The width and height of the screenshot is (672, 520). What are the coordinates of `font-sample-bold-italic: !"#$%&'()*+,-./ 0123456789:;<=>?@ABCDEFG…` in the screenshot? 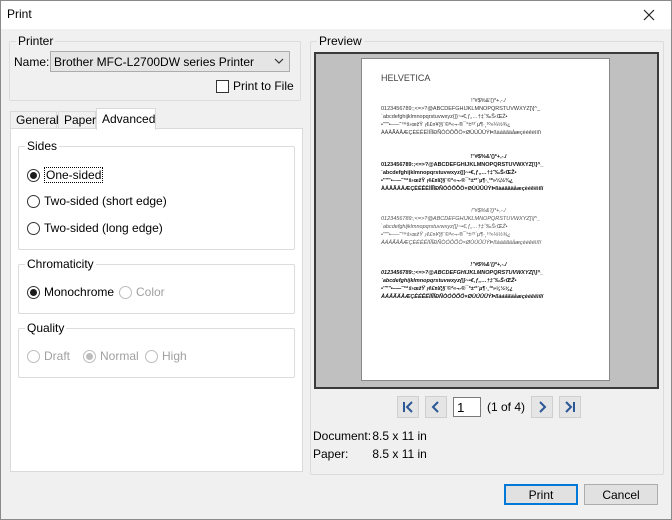 It's located at (488, 281).